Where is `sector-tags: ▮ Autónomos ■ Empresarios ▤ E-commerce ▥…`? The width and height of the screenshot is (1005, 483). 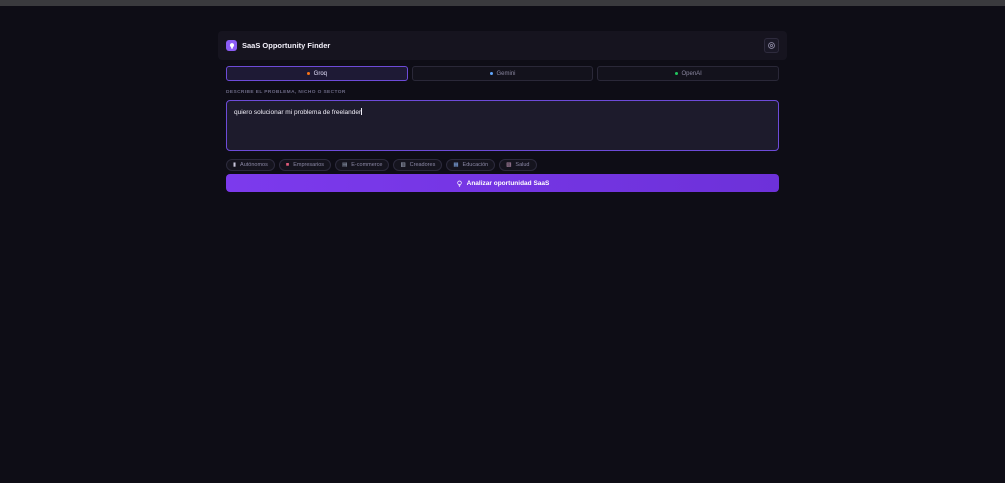 sector-tags: ▮ Autónomos ■ Empresarios ▤ E-commerce ▥… is located at coordinates (502, 165).